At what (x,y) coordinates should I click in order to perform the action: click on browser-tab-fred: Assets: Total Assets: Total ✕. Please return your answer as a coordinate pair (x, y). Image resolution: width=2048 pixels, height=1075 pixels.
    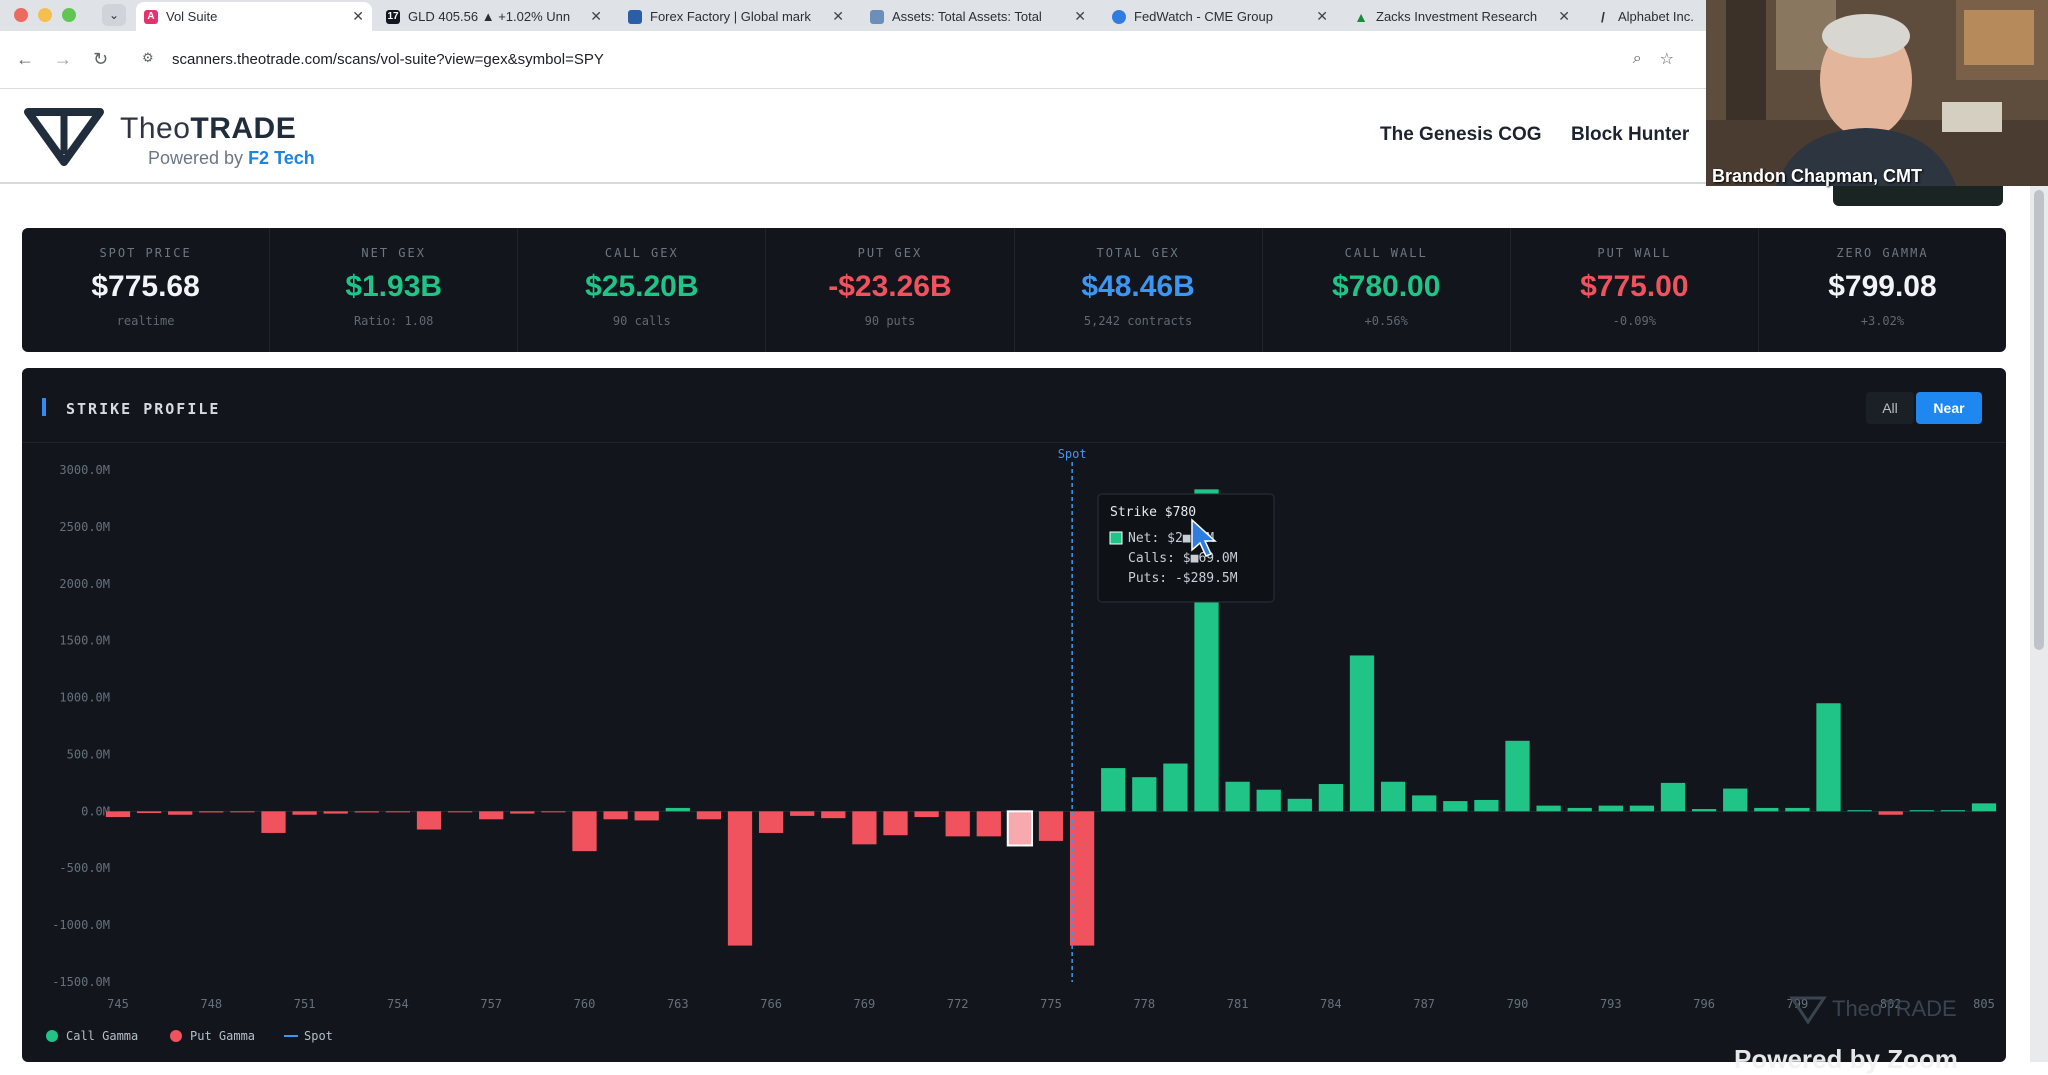
    Looking at the image, I should click on (978, 16).